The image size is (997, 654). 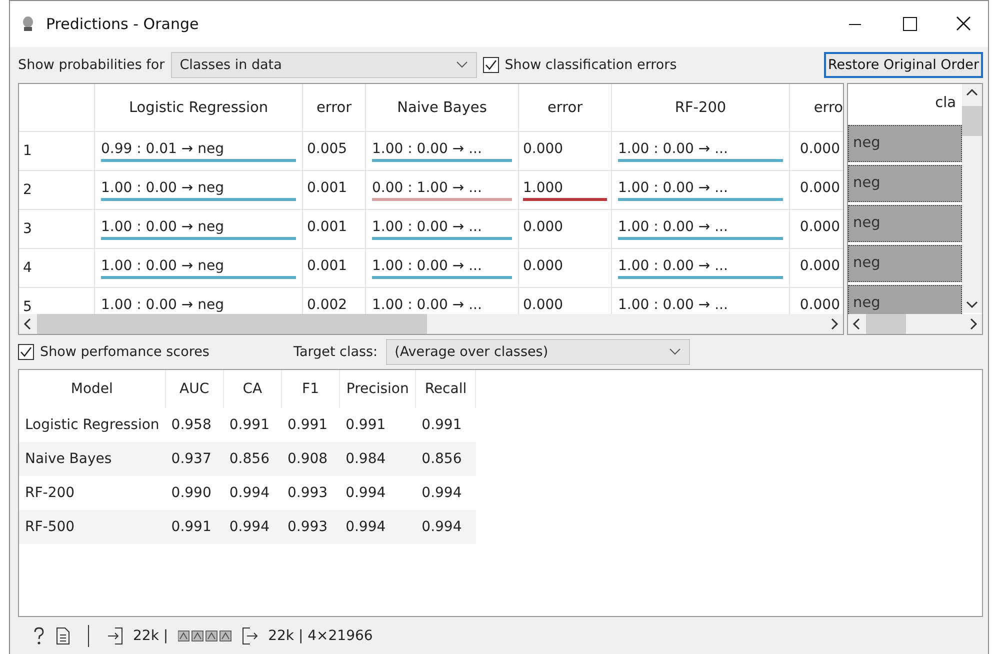 What do you see at coordinates (194, 493) in the screenshot?
I see `table-cell: 0.990` at bounding box center [194, 493].